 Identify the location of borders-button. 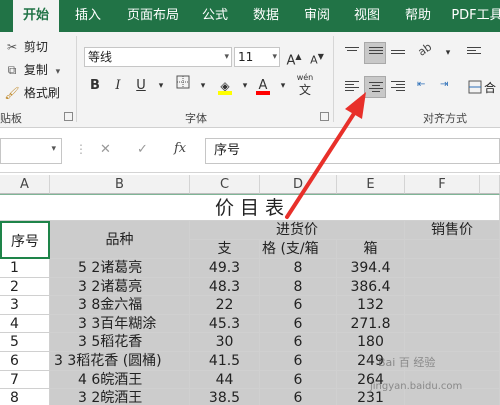
(183, 86).